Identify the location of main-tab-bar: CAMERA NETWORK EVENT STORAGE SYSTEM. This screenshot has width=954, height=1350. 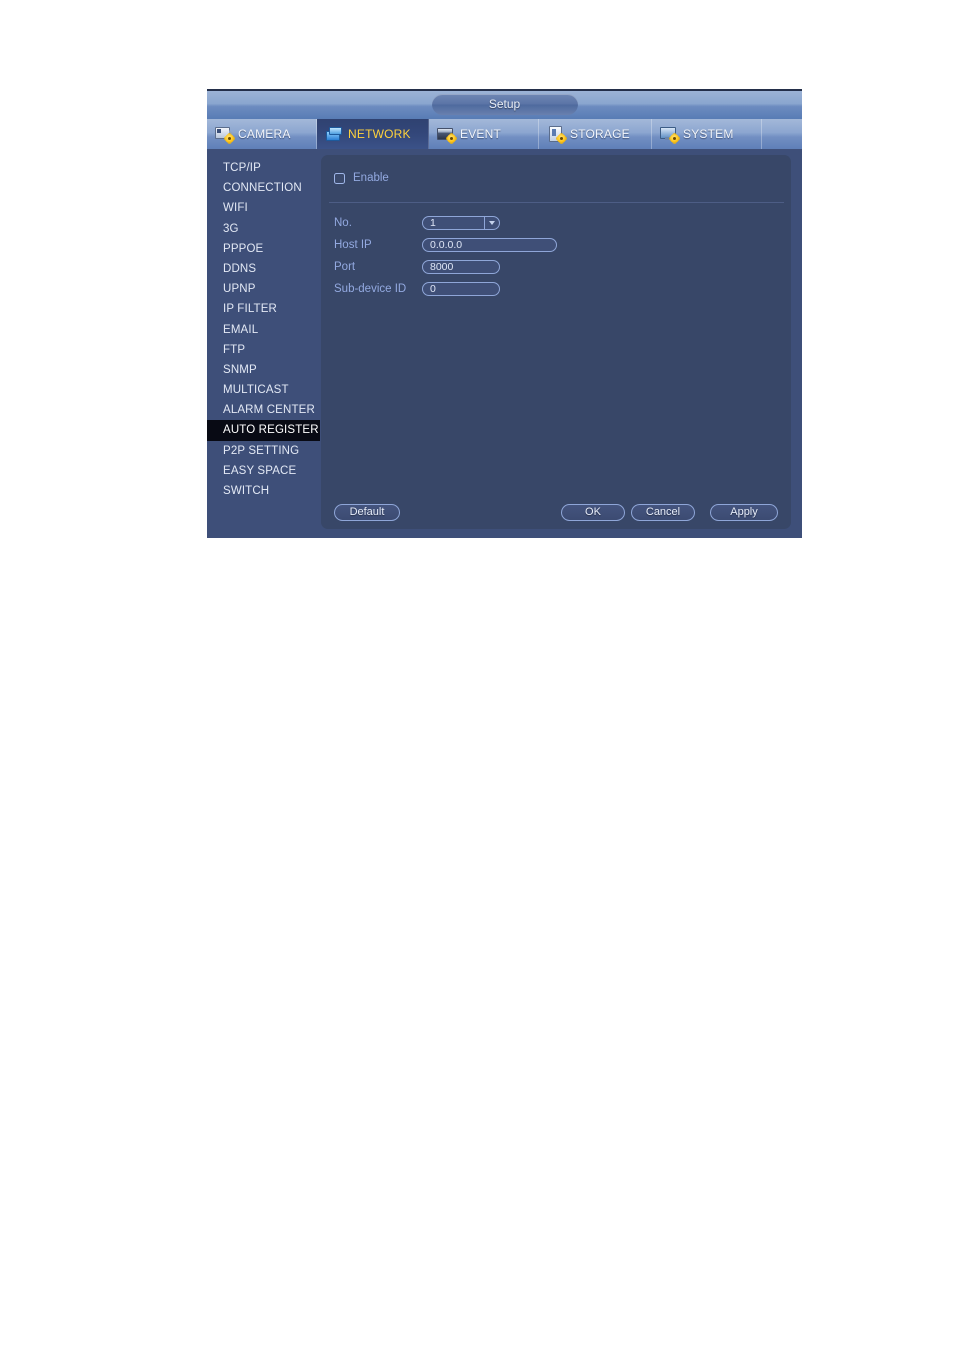
(504, 134).